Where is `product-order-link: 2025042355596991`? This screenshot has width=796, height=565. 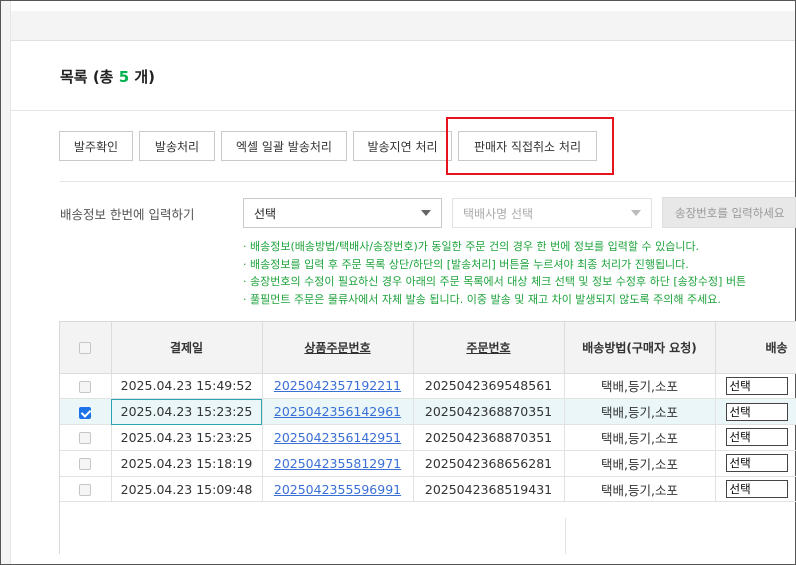 product-order-link: 2025042355596991 is located at coordinates (338, 489).